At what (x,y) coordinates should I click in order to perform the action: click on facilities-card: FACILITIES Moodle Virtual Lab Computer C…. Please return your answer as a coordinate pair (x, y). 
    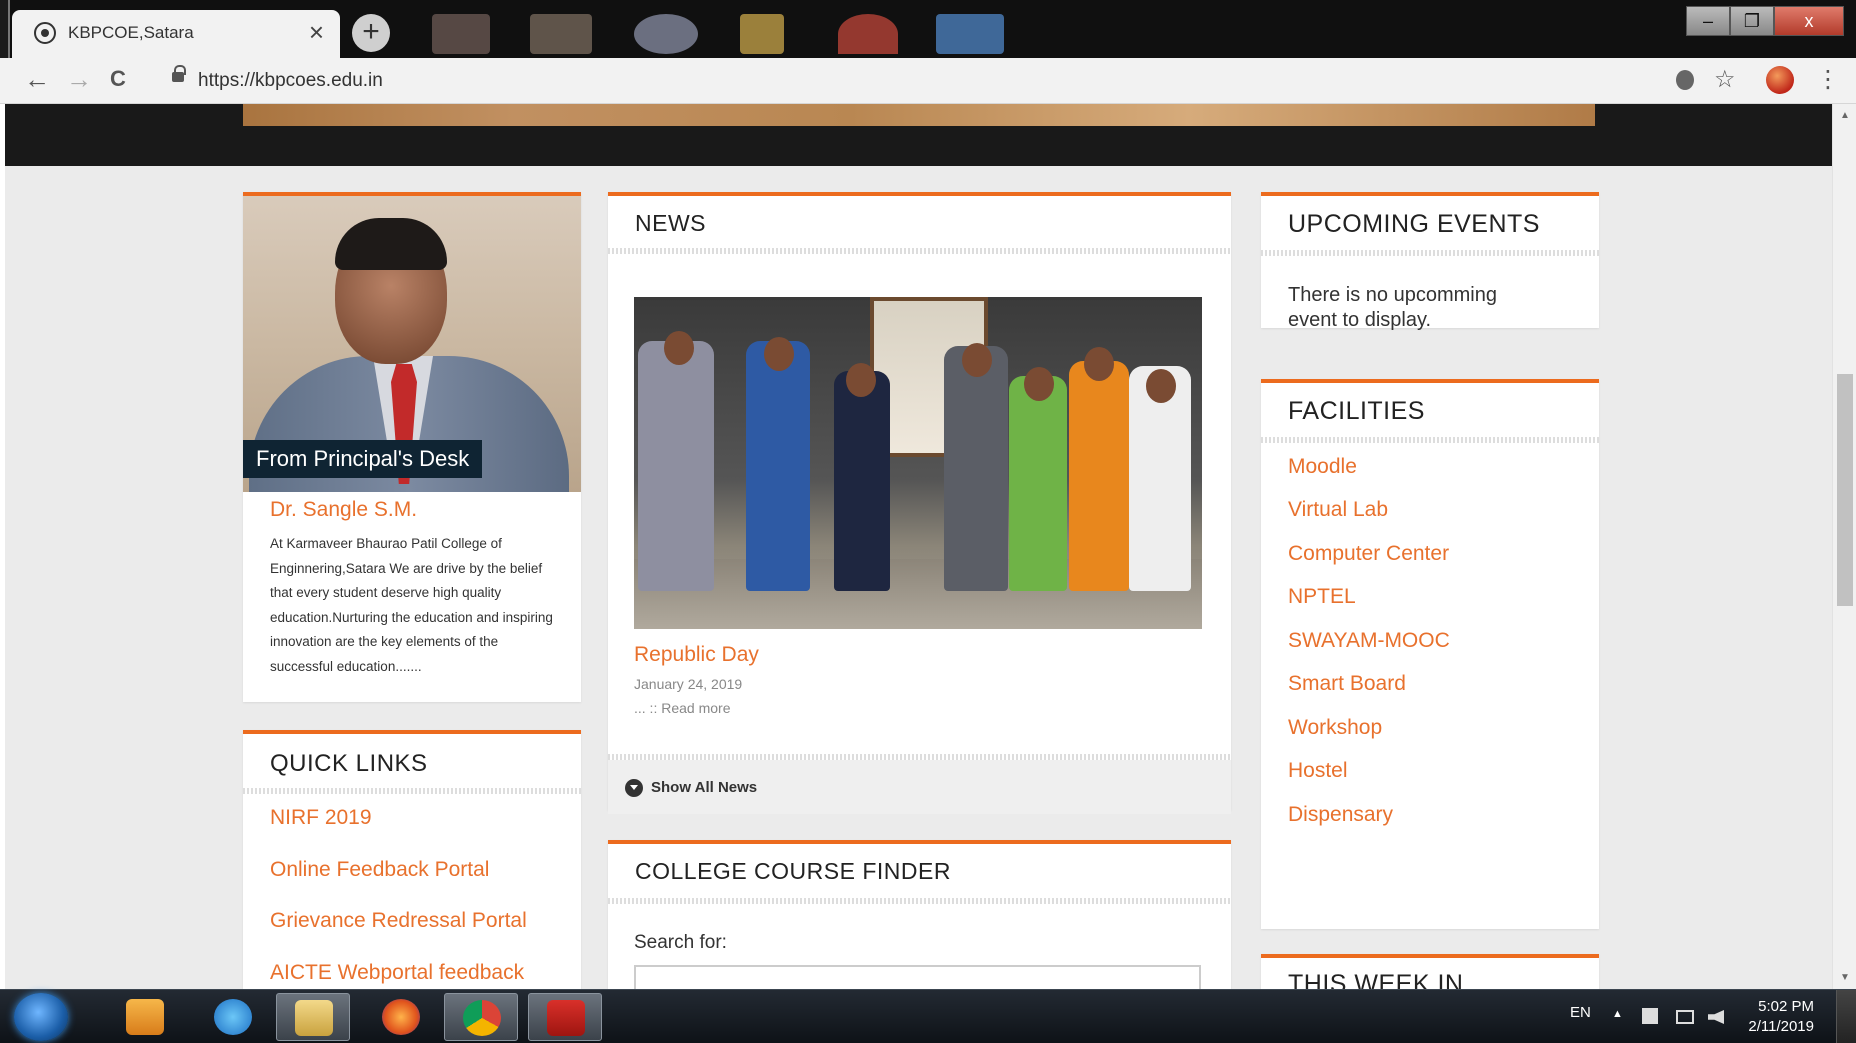
    Looking at the image, I should click on (1430, 654).